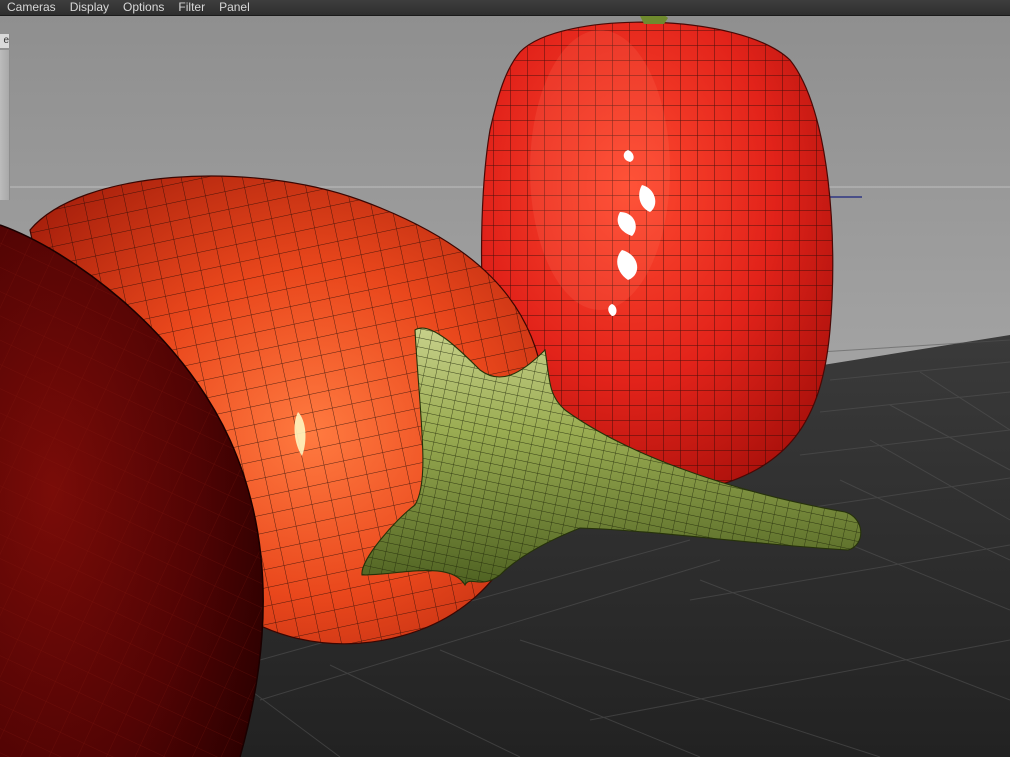 The image size is (1010, 757). Describe the element at coordinates (89, 7) in the screenshot. I see `menu-display: Display` at that location.